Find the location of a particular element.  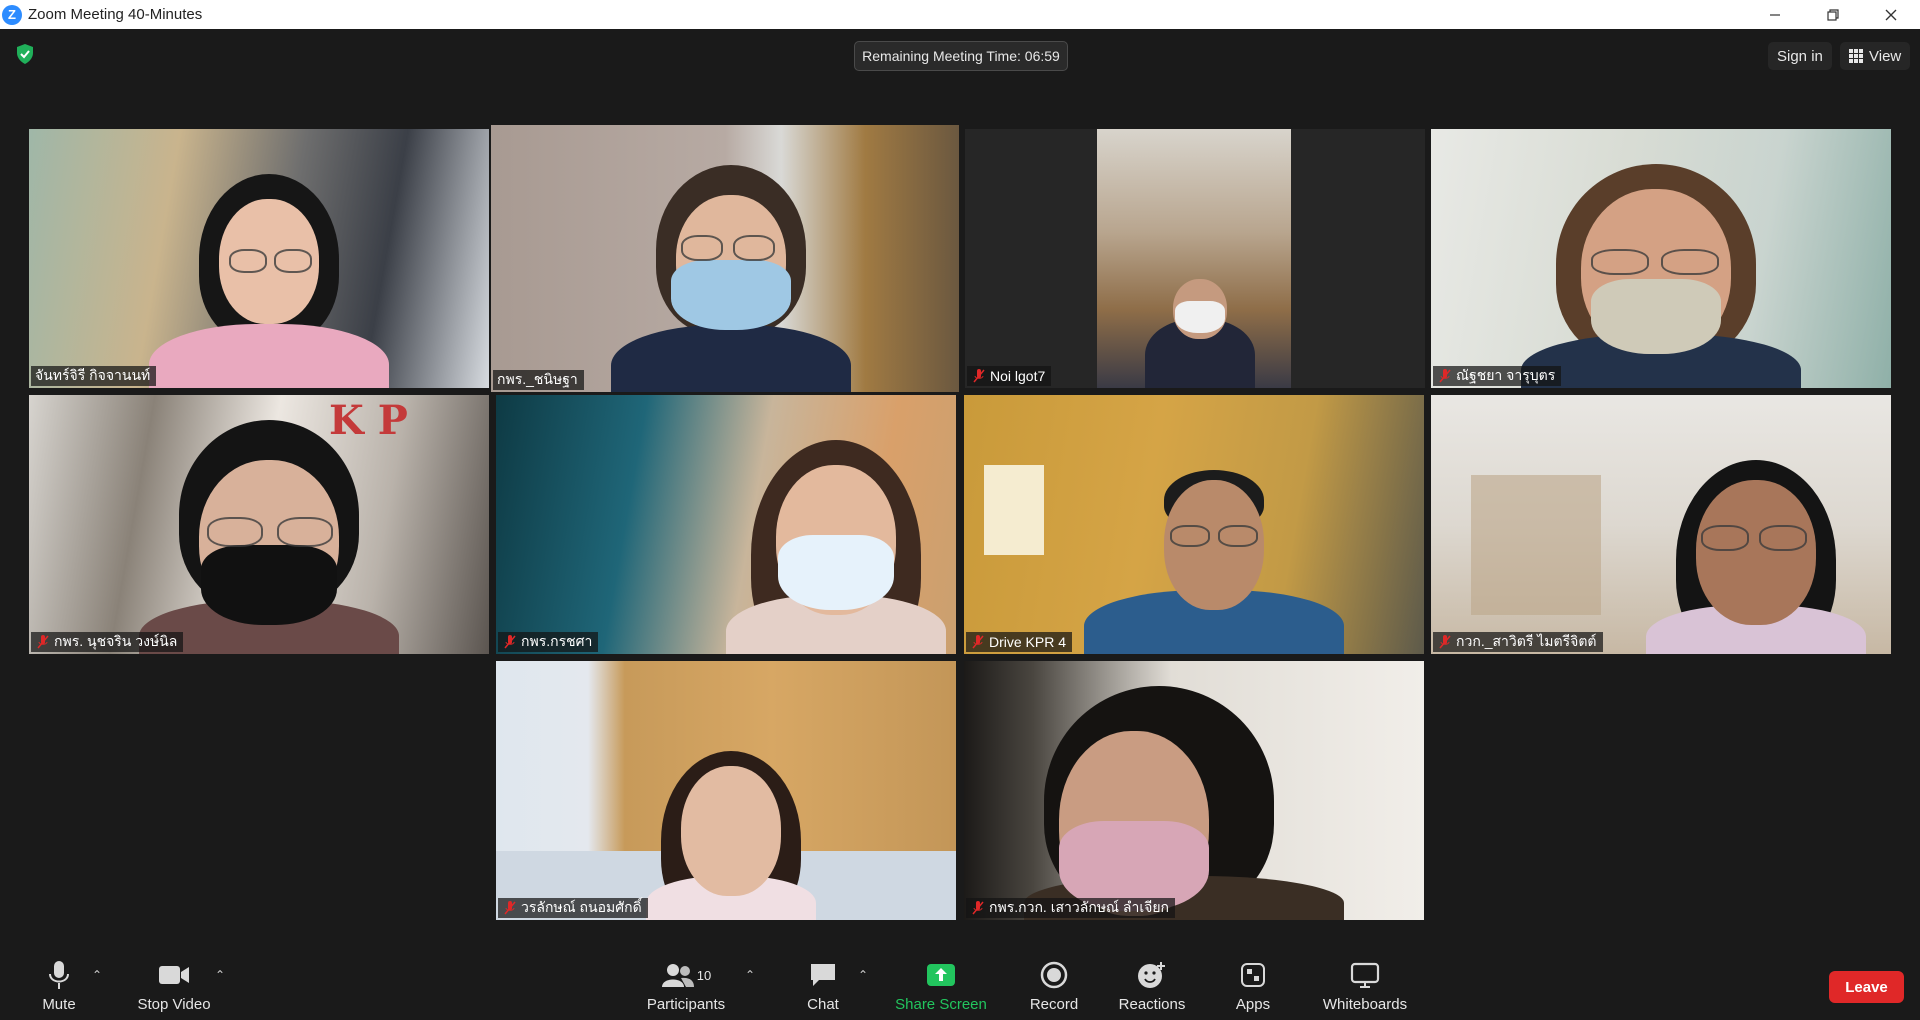

participant-name-tag: Drive KPR 4 is located at coordinates (1019, 642).